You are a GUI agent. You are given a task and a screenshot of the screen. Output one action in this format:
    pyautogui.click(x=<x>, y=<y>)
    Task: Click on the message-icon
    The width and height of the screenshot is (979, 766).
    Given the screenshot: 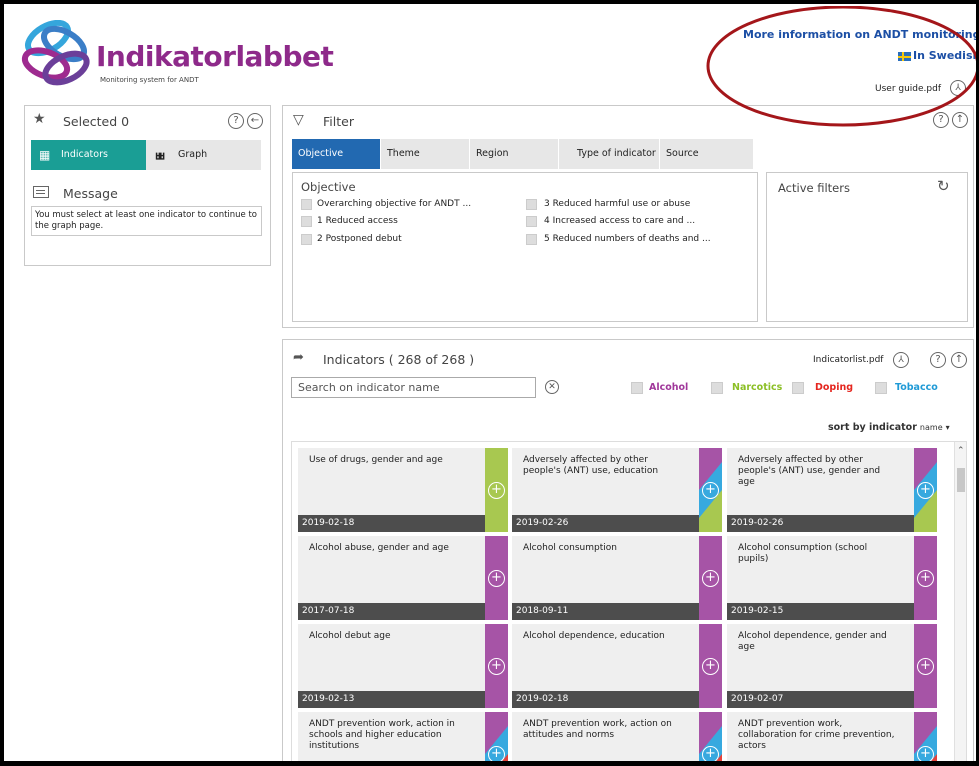 What is the action you would take?
    pyautogui.click(x=41, y=192)
    